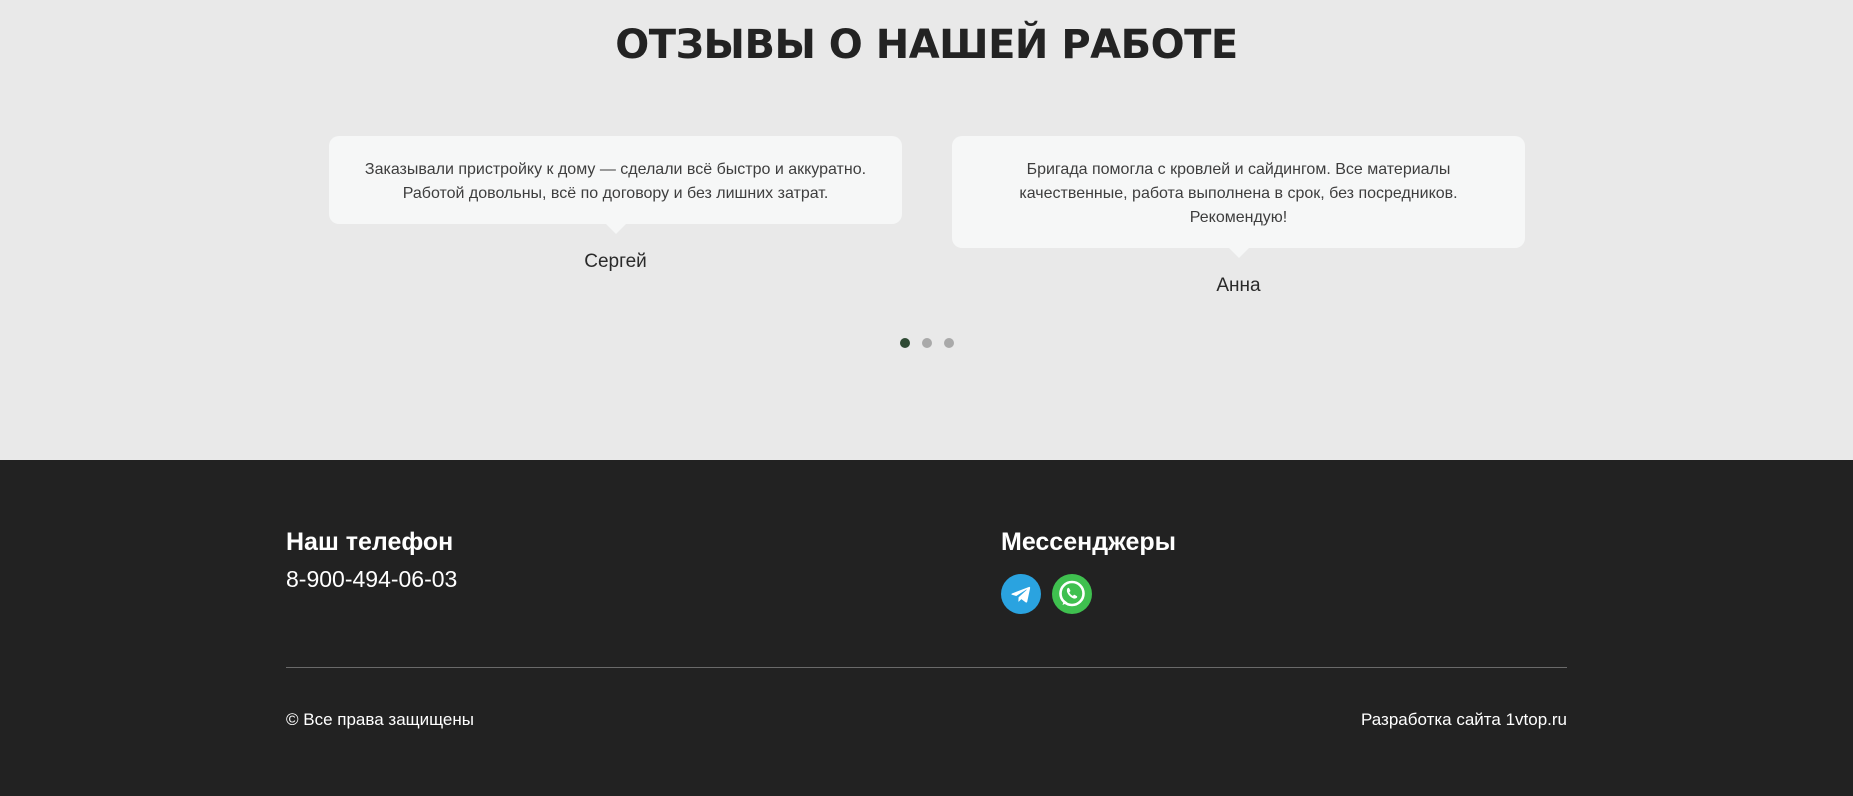 The width and height of the screenshot is (1853, 796). Describe the element at coordinates (1464, 720) in the screenshot. I see `developer-link: Разработка сайта 1vtop.ru` at that location.